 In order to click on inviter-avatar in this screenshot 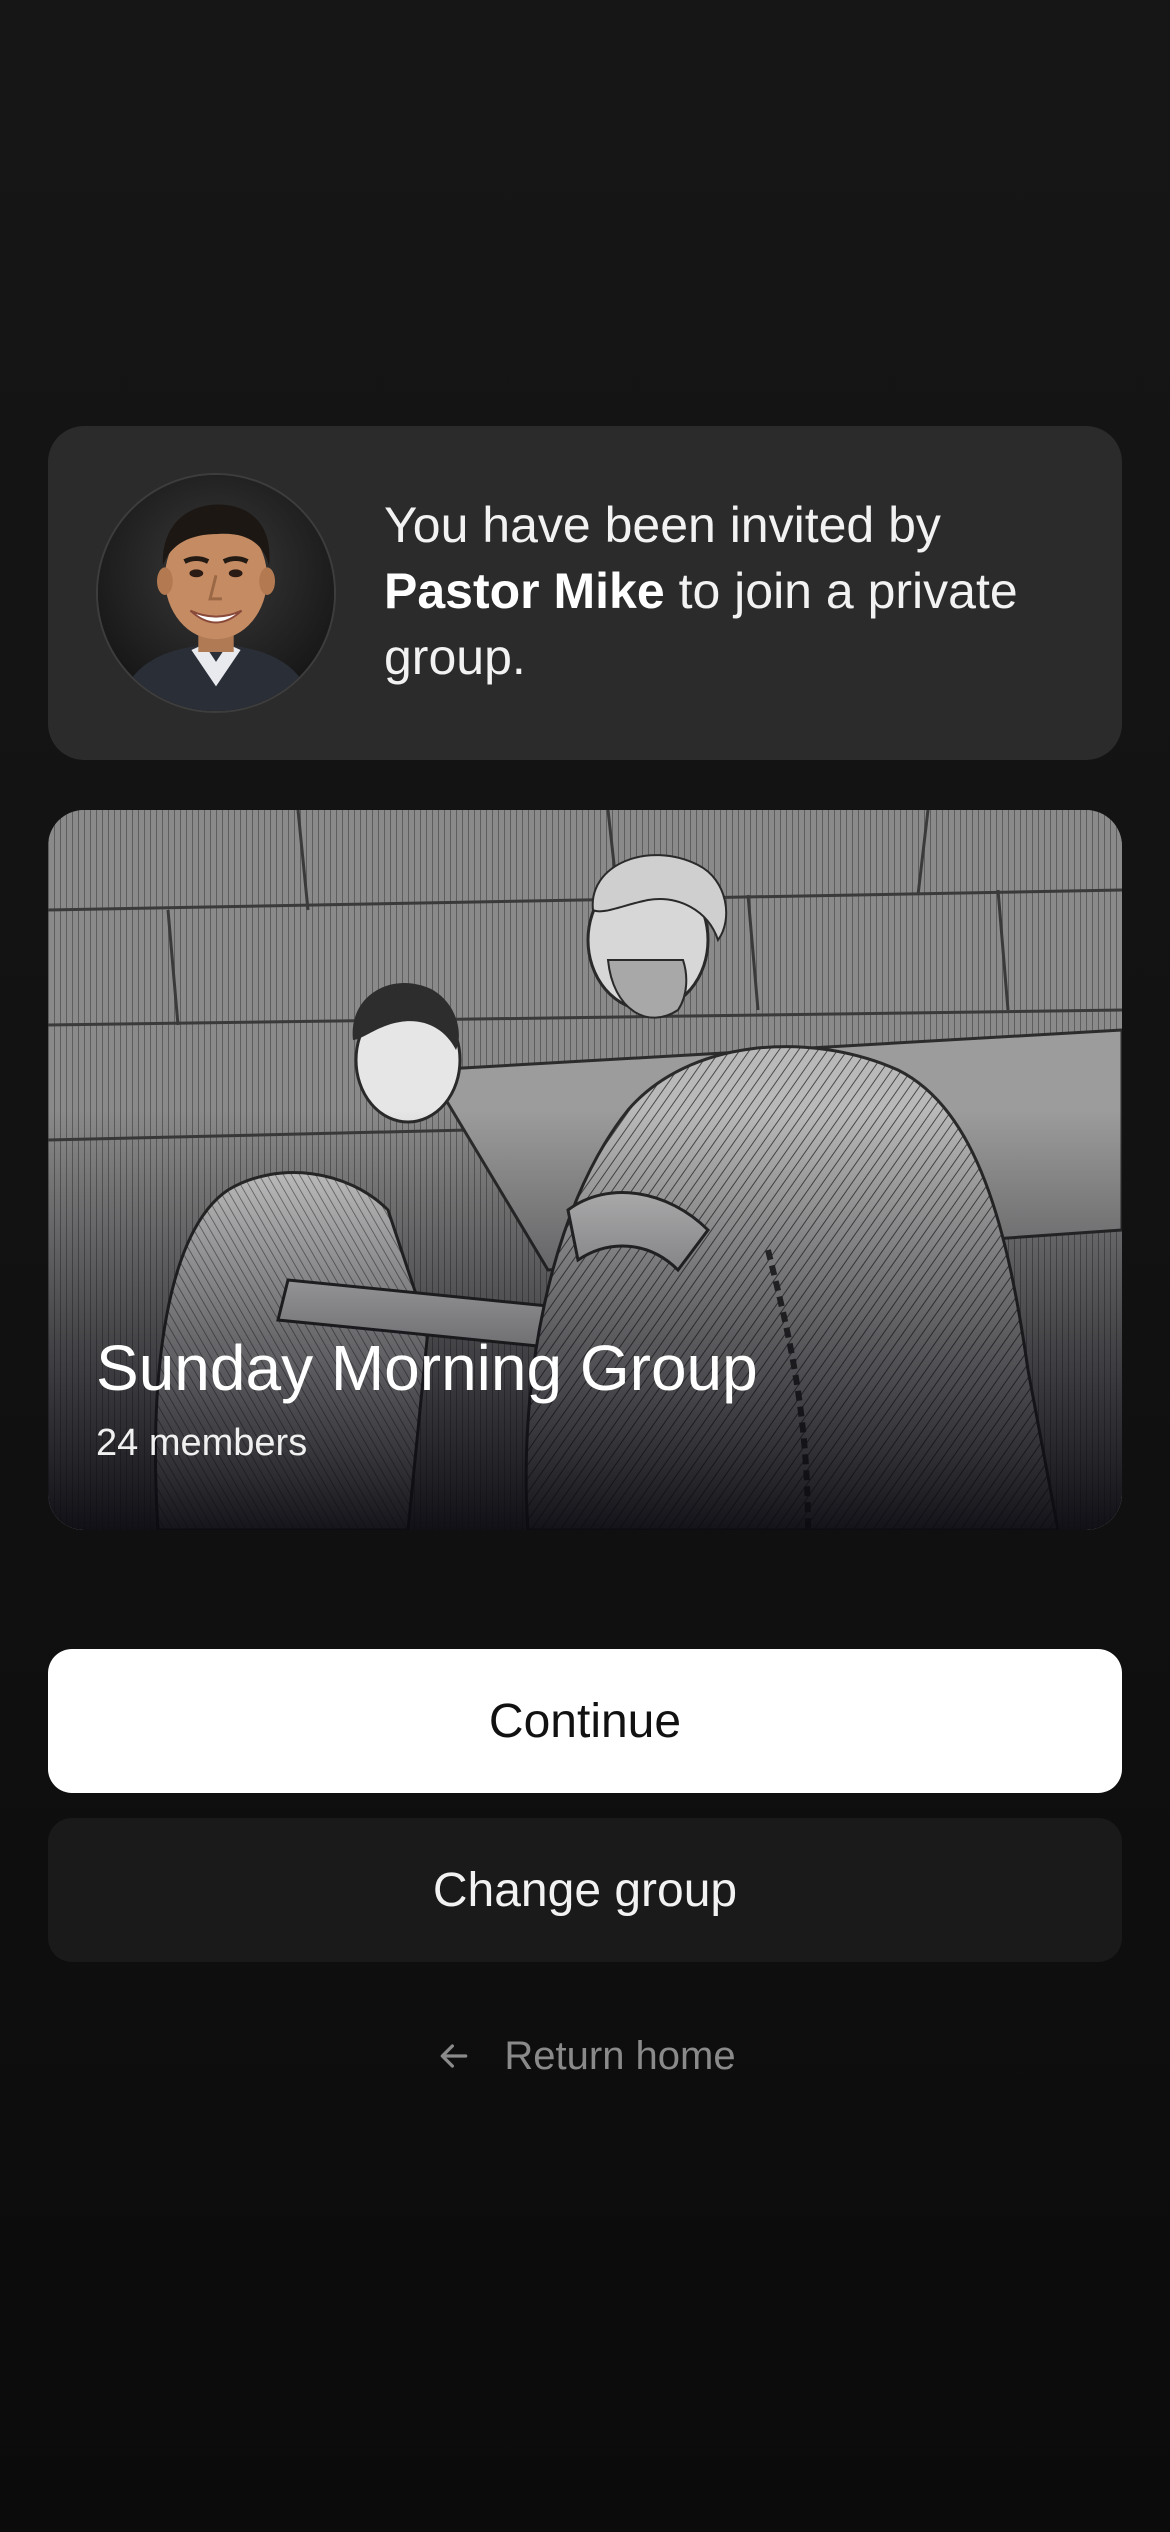, I will do `click(216, 593)`.